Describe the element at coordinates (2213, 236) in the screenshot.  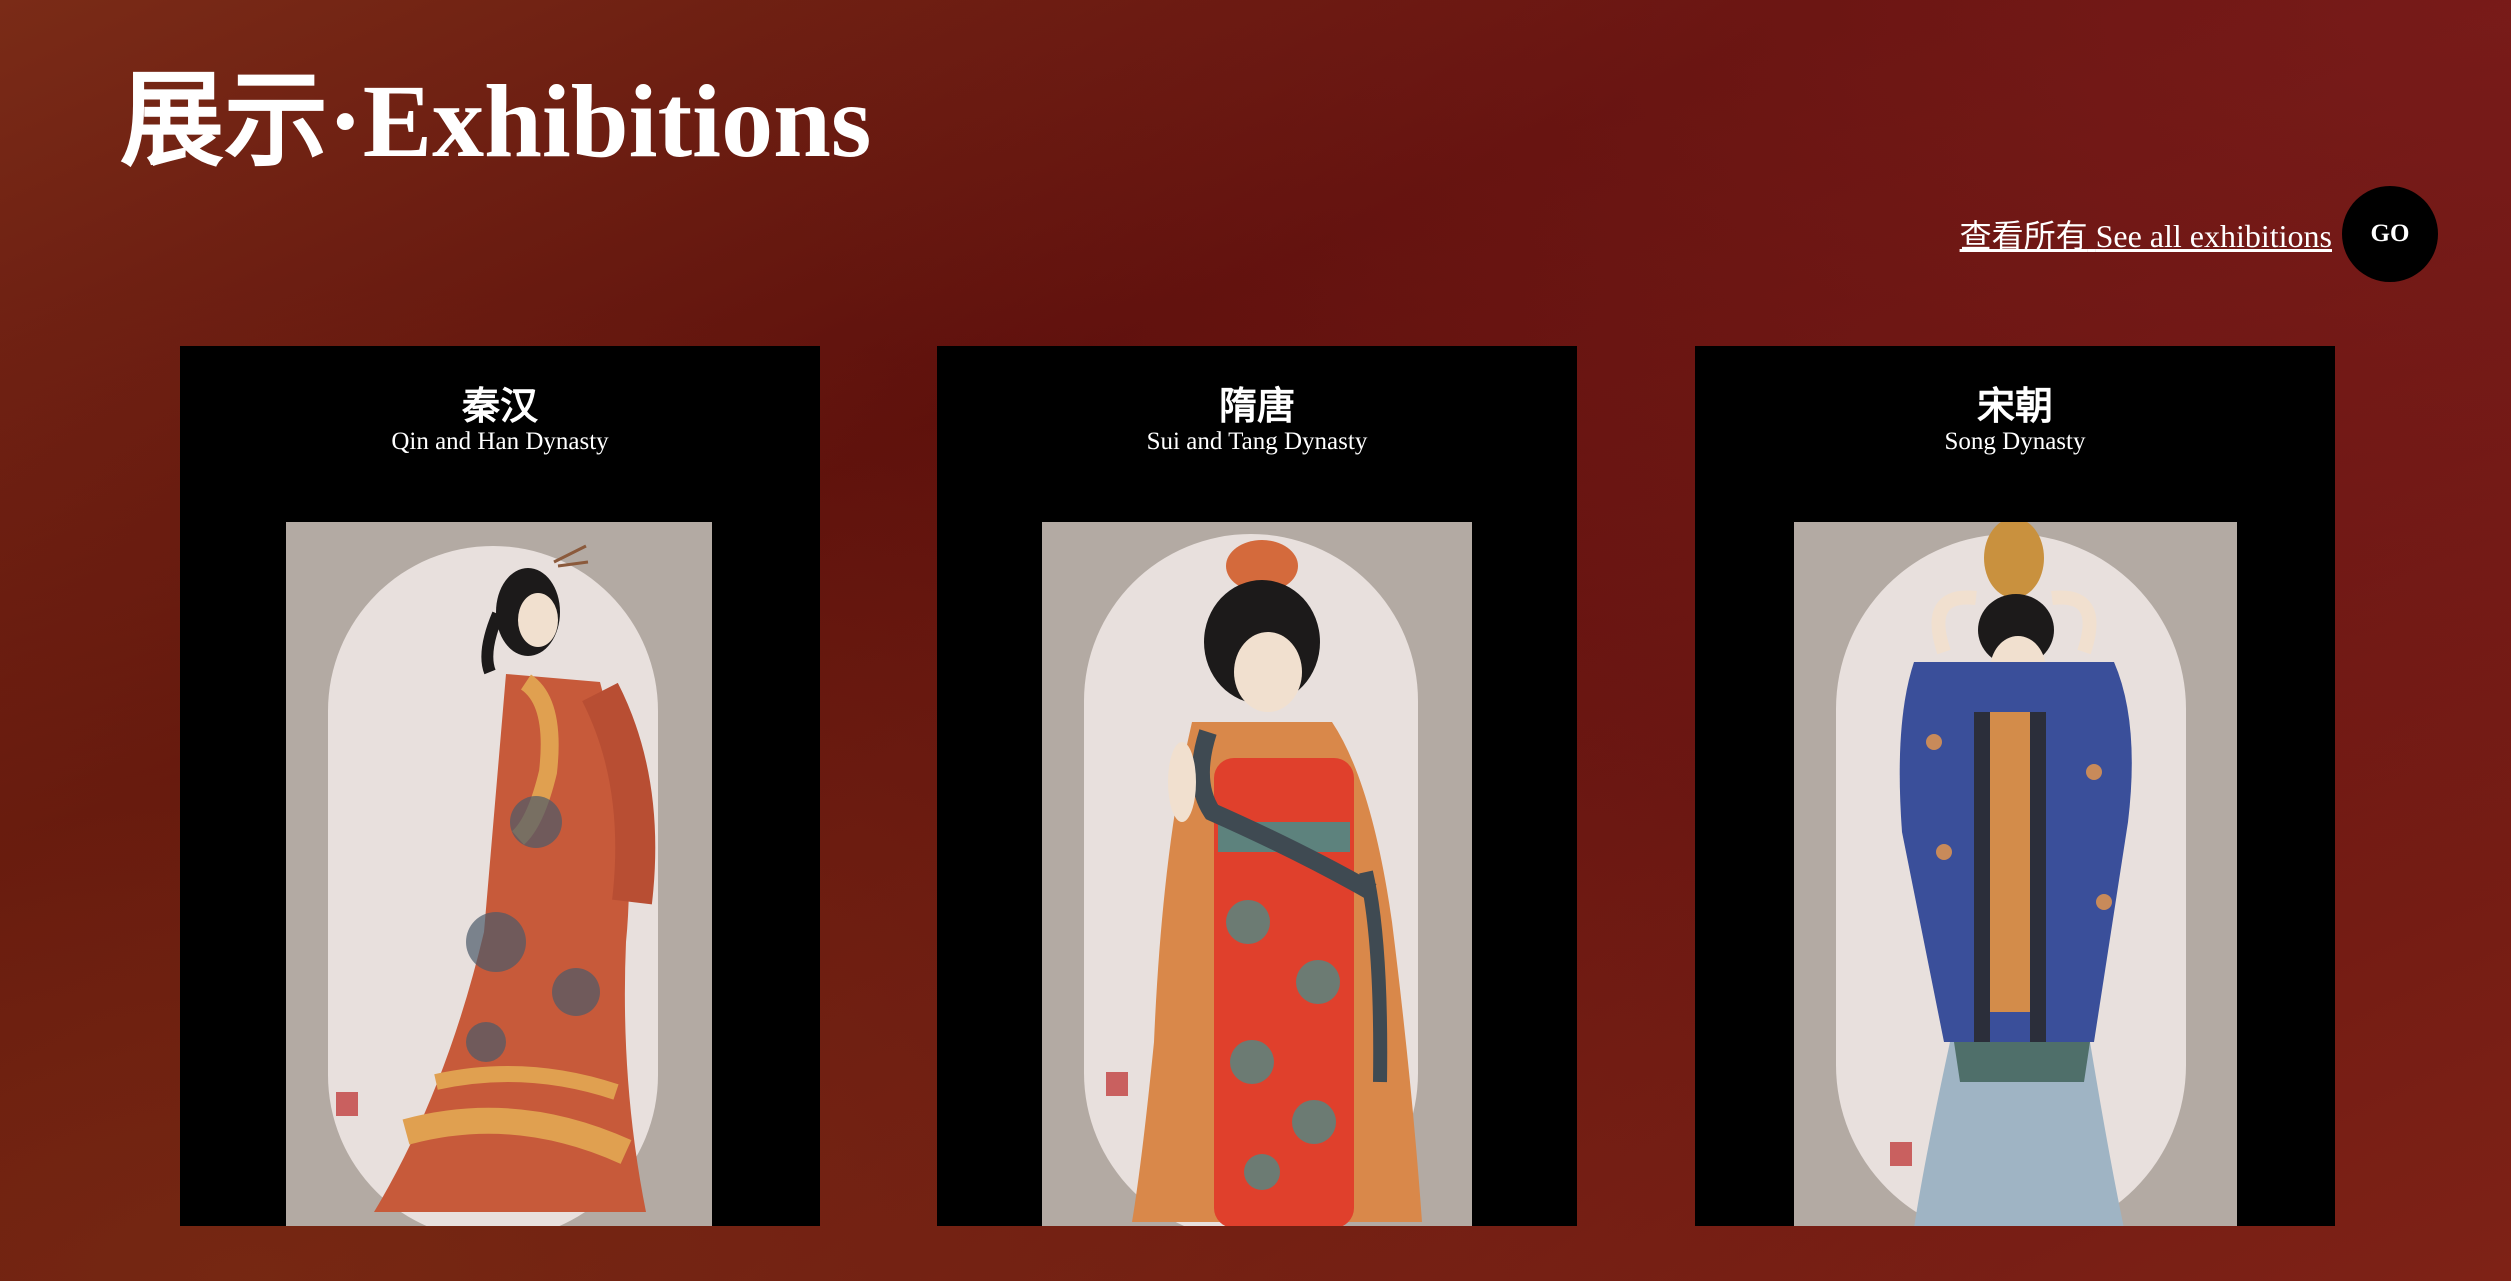
I see `see-all-label-en: See all exhibitions` at that location.